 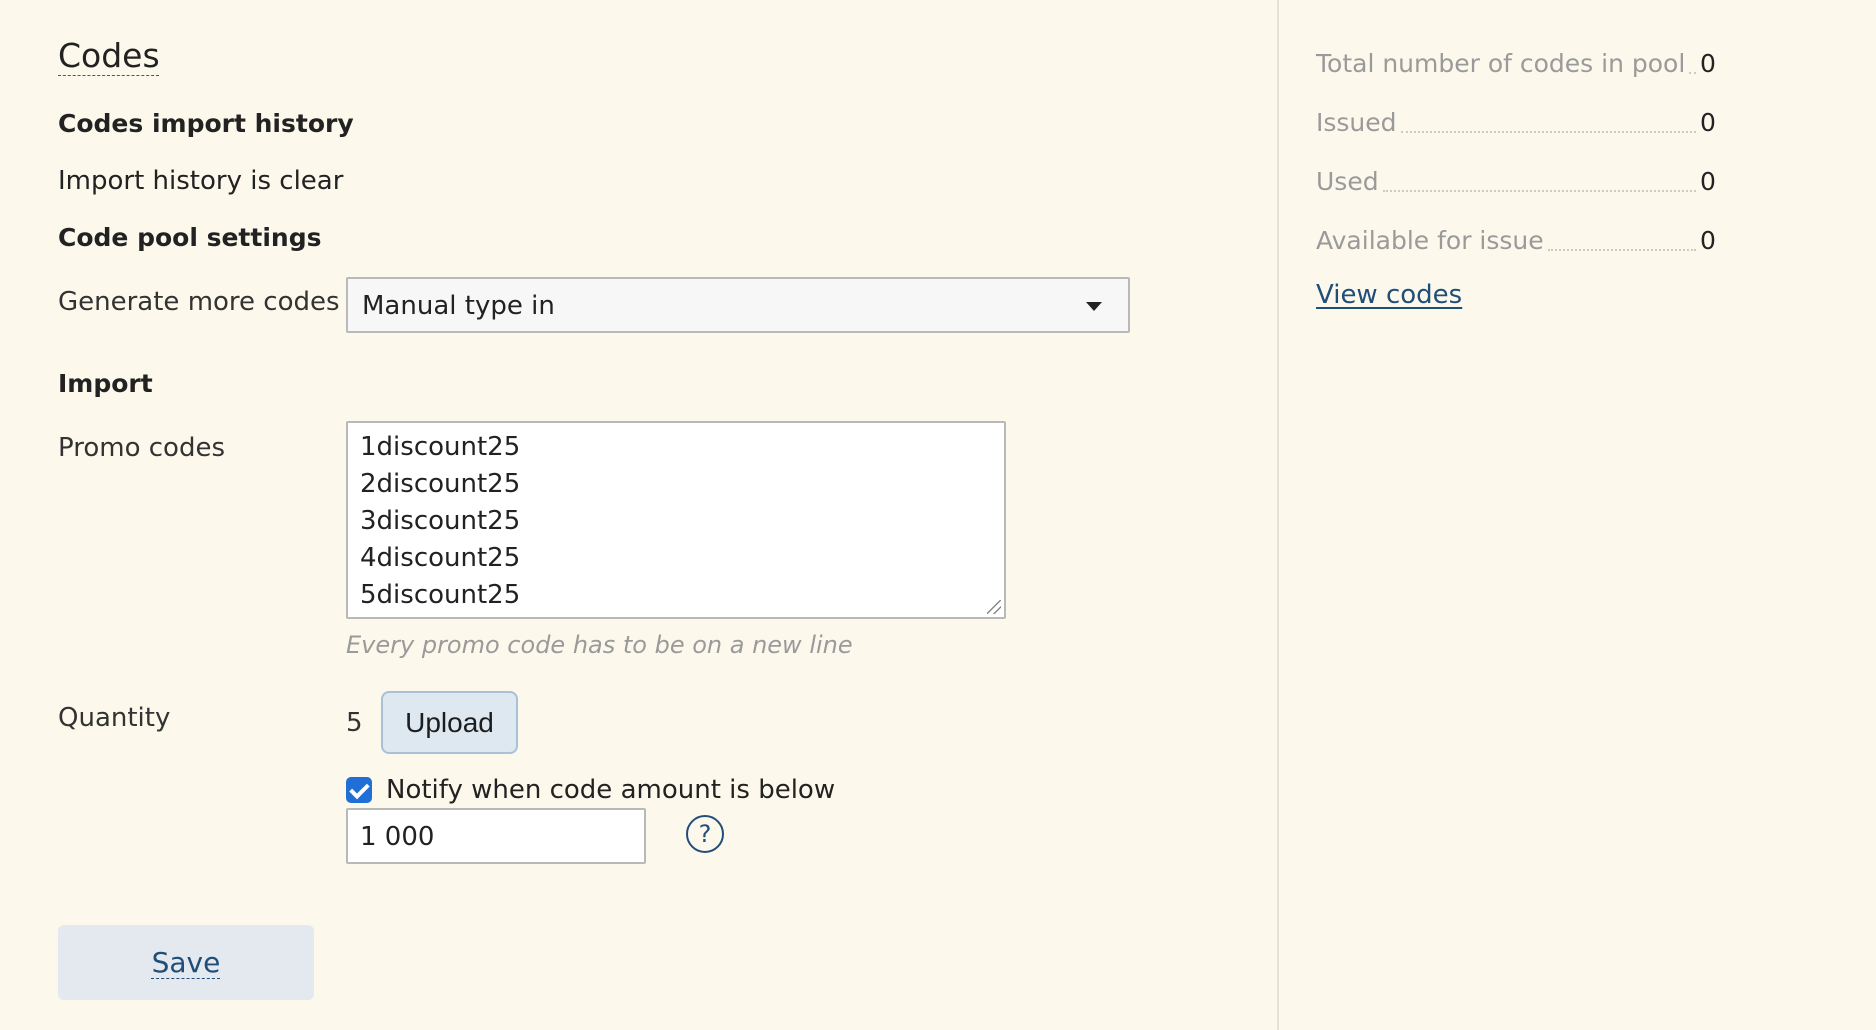 I want to click on notify-checkbox-label: Notify when code amount is below, so click(x=610, y=790).